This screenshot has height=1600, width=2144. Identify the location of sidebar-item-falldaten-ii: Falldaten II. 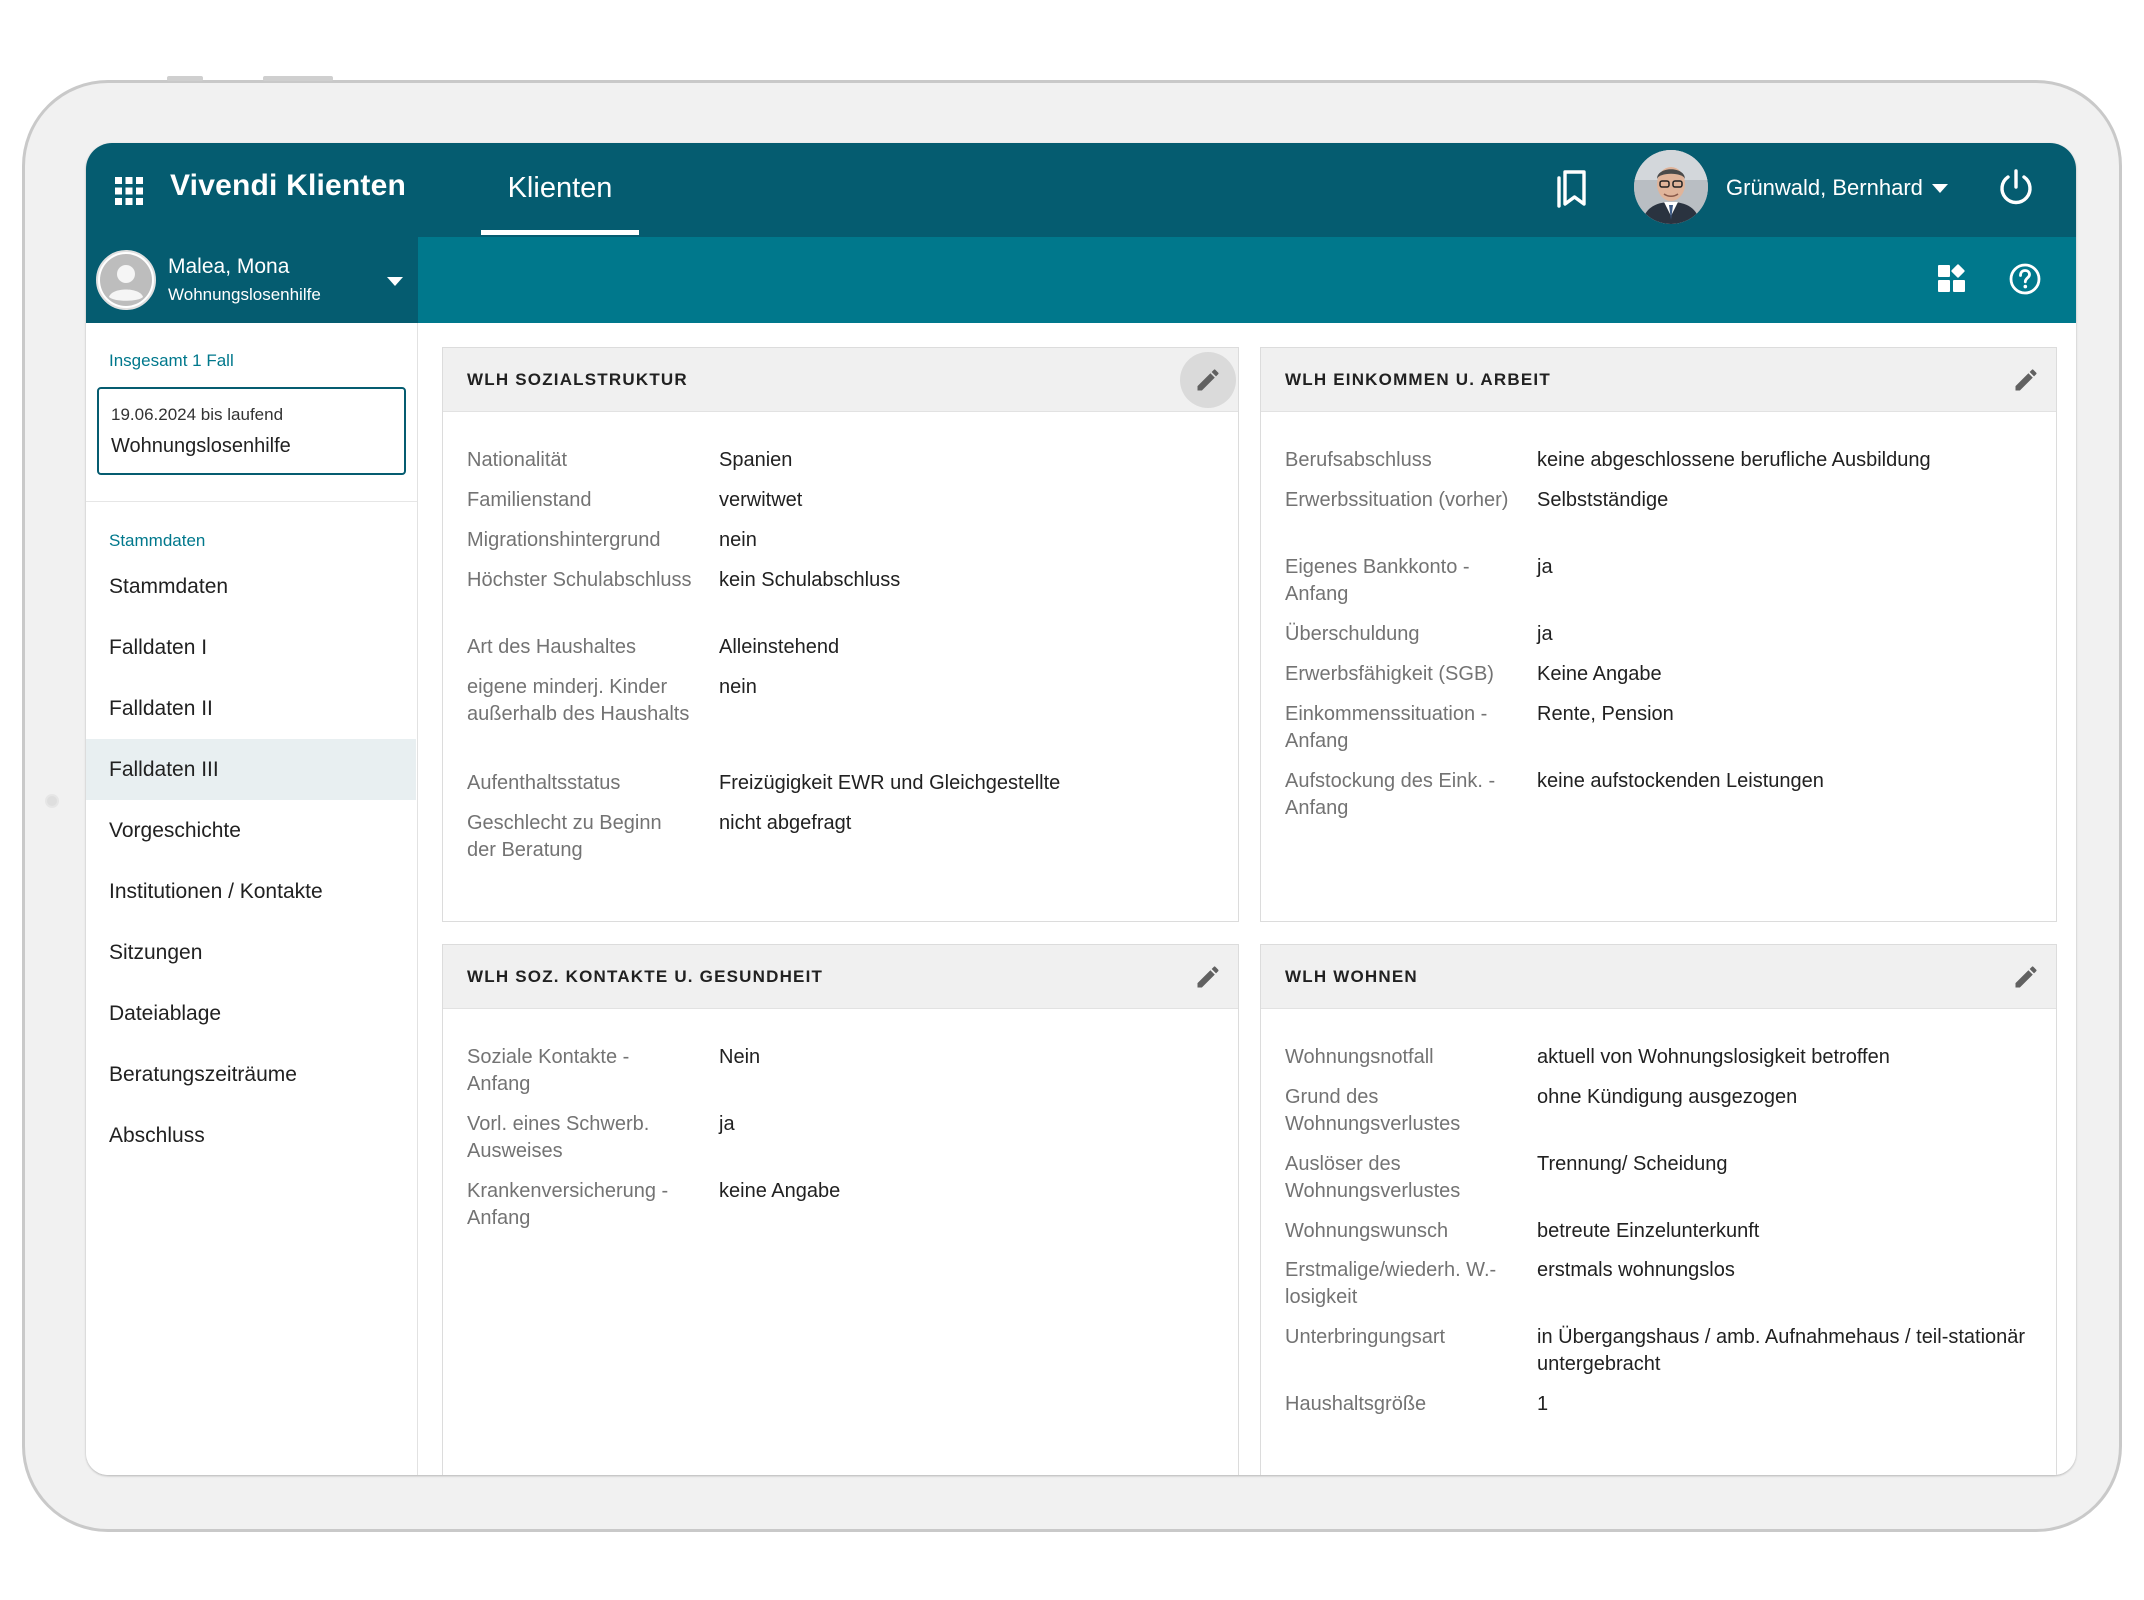
(251, 708).